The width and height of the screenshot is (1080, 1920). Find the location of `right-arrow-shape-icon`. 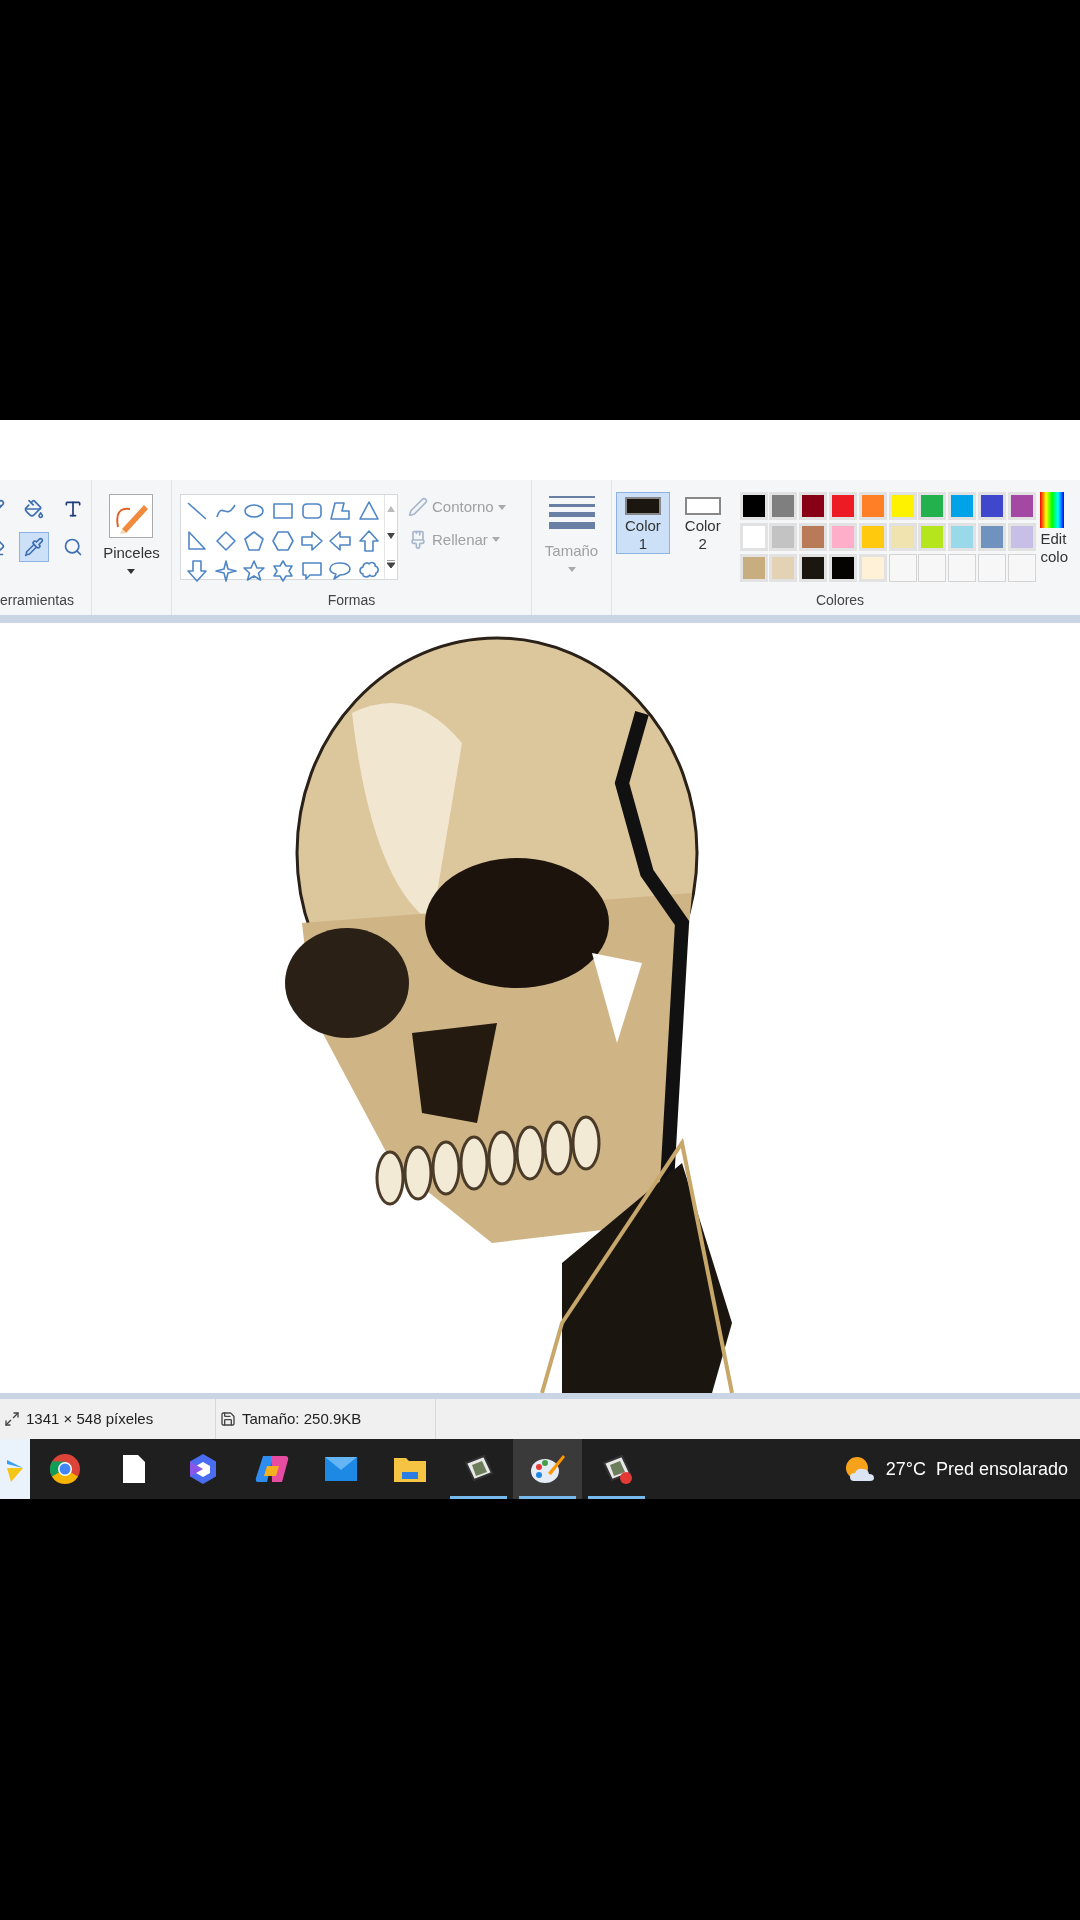

right-arrow-shape-icon is located at coordinates (311, 541).